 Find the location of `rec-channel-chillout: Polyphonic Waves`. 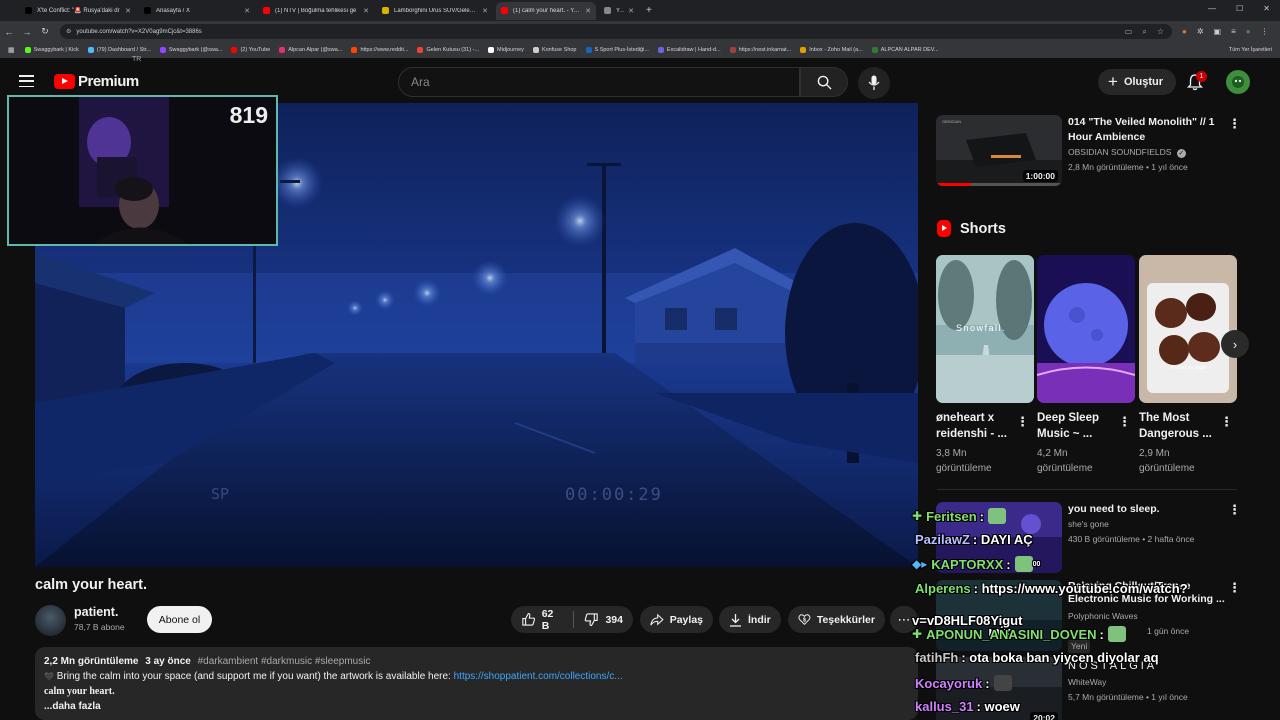

rec-channel-chillout: Polyphonic Waves is located at coordinates (1103, 616).